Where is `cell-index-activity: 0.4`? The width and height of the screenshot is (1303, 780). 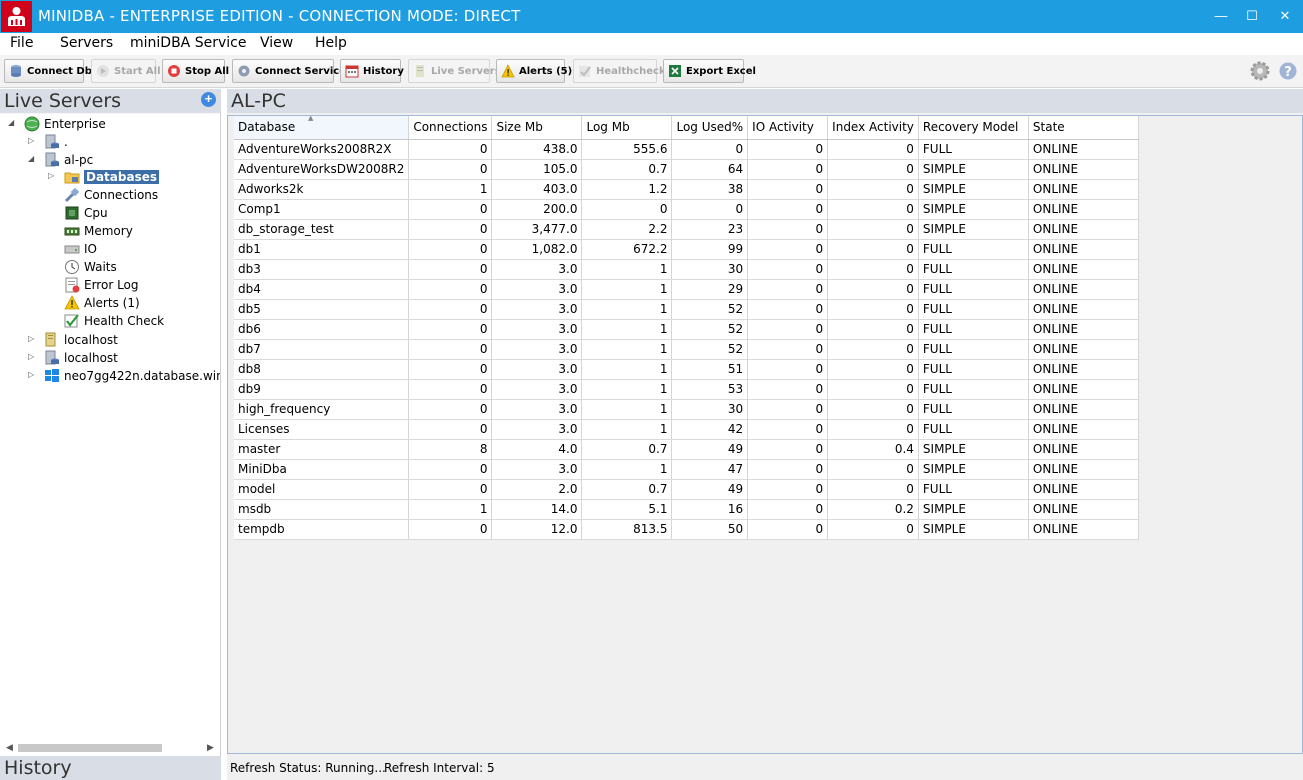
cell-index-activity: 0.4 is located at coordinates (873, 449).